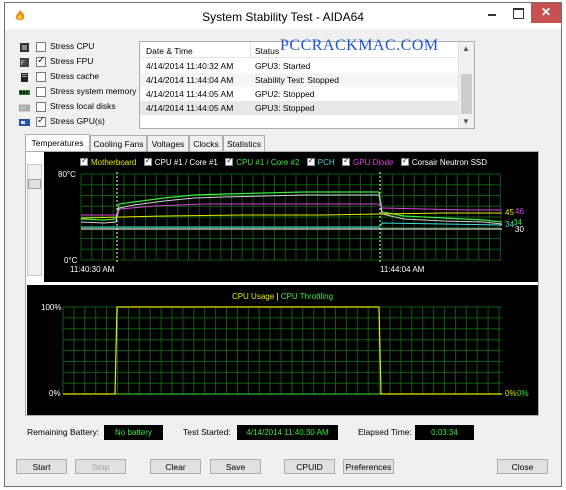  Describe the element at coordinates (100, 466) in the screenshot. I see `stop-button: Stop` at that location.